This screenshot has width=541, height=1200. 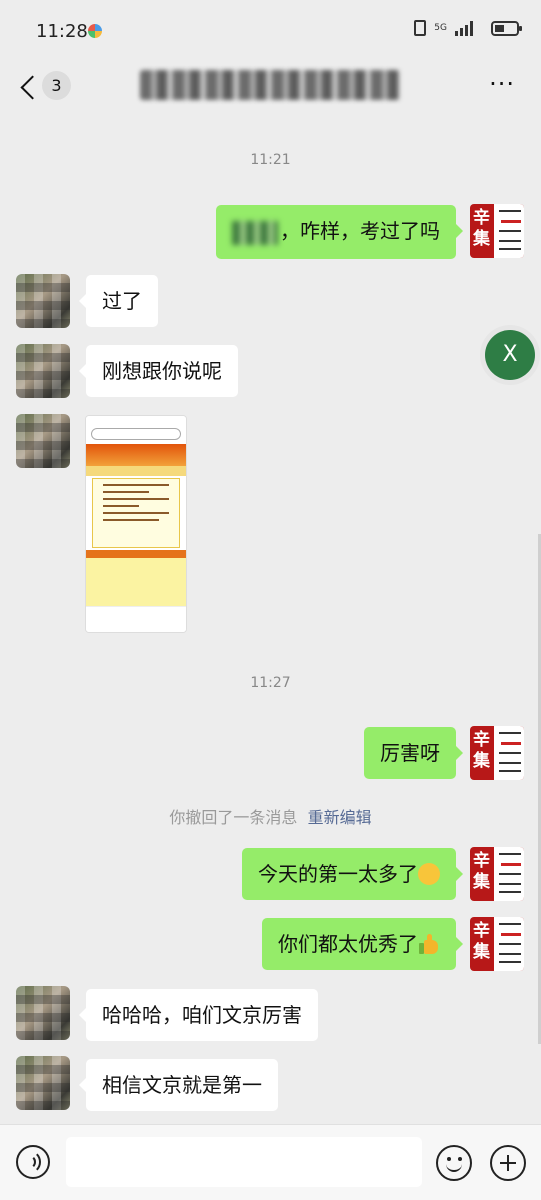 What do you see at coordinates (56, 85) in the screenshot?
I see `unread-badge: 3` at bounding box center [56, 85].